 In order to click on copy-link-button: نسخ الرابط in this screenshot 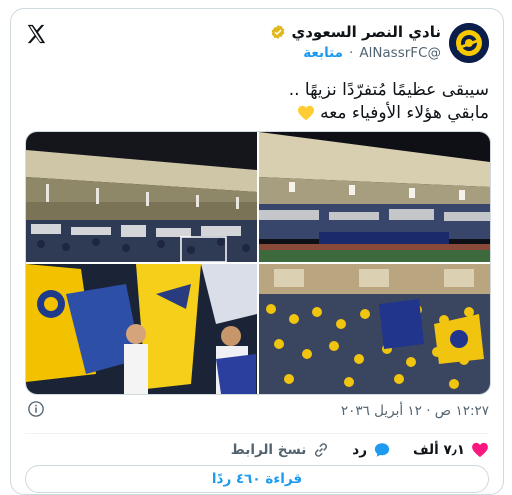, I will do `click(280, 450)`.